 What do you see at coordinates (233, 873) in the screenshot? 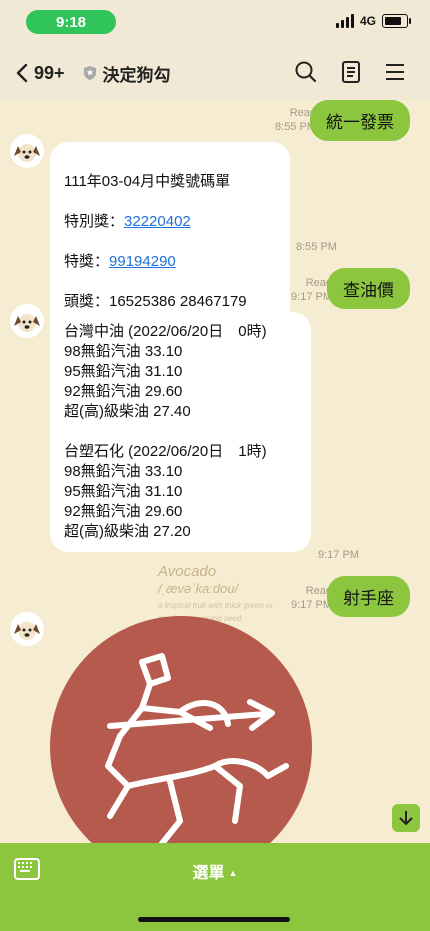
I see `caret-up-icon: ▲` at bounding box center [233, 873].